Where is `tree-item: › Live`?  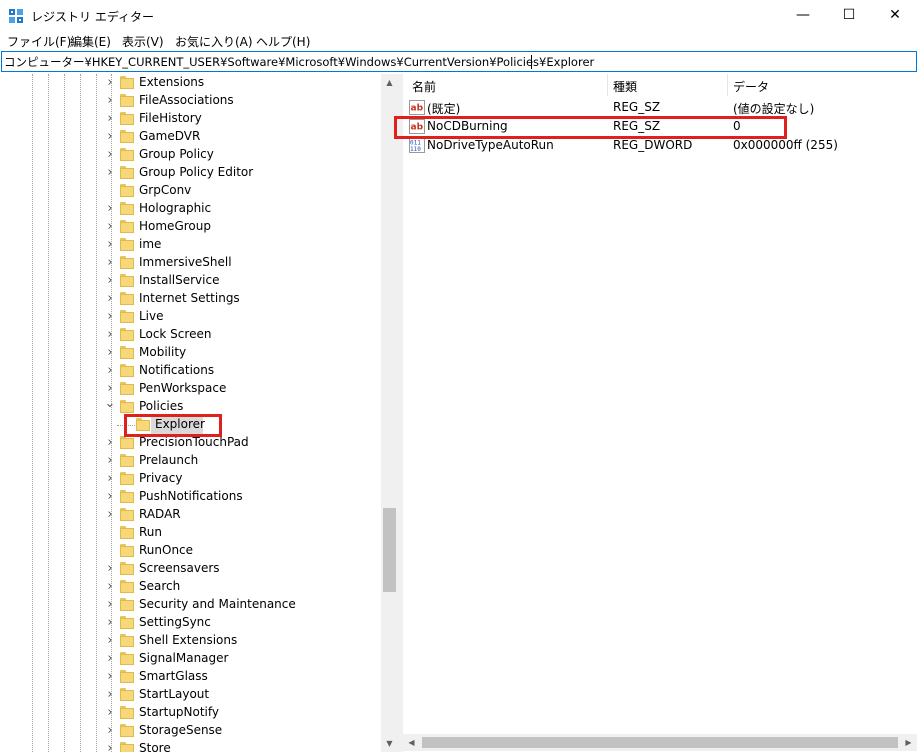 tree-item: › Live is located at coordinates (191, 317).